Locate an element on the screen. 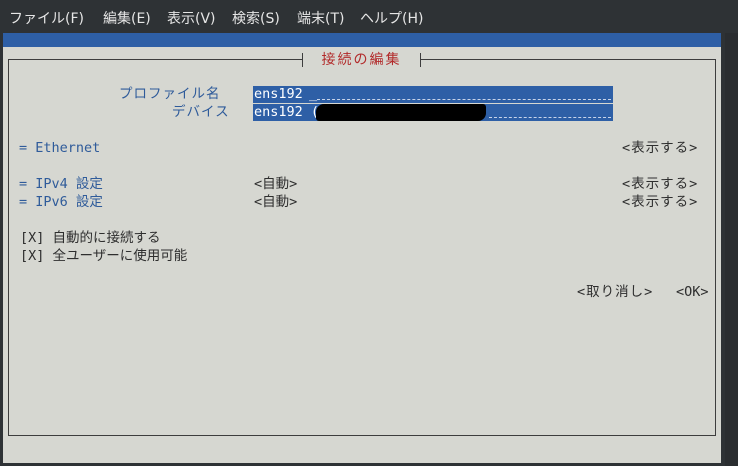  dialog-title: 接続の編集 is located at coordinates (361, 58).